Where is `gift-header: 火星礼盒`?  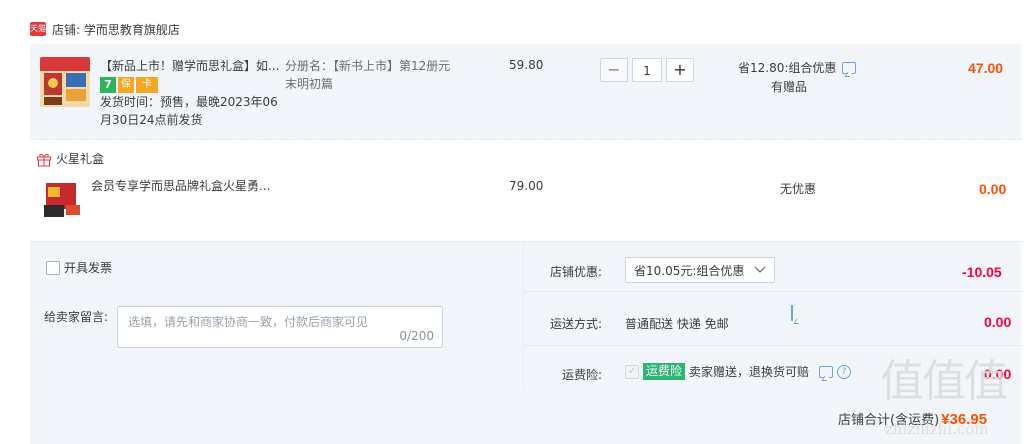 gift-header: 火星礼盒 is located at coordinates (70, 158).